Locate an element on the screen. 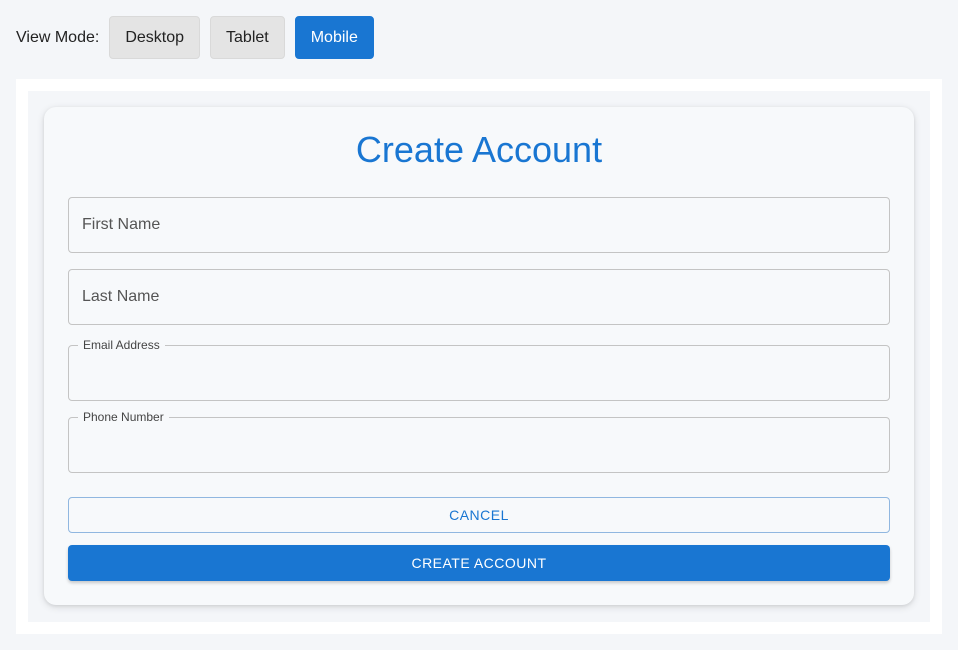  create-account-button: CREATE ACCOUNT is located at coordinates (479, 563).